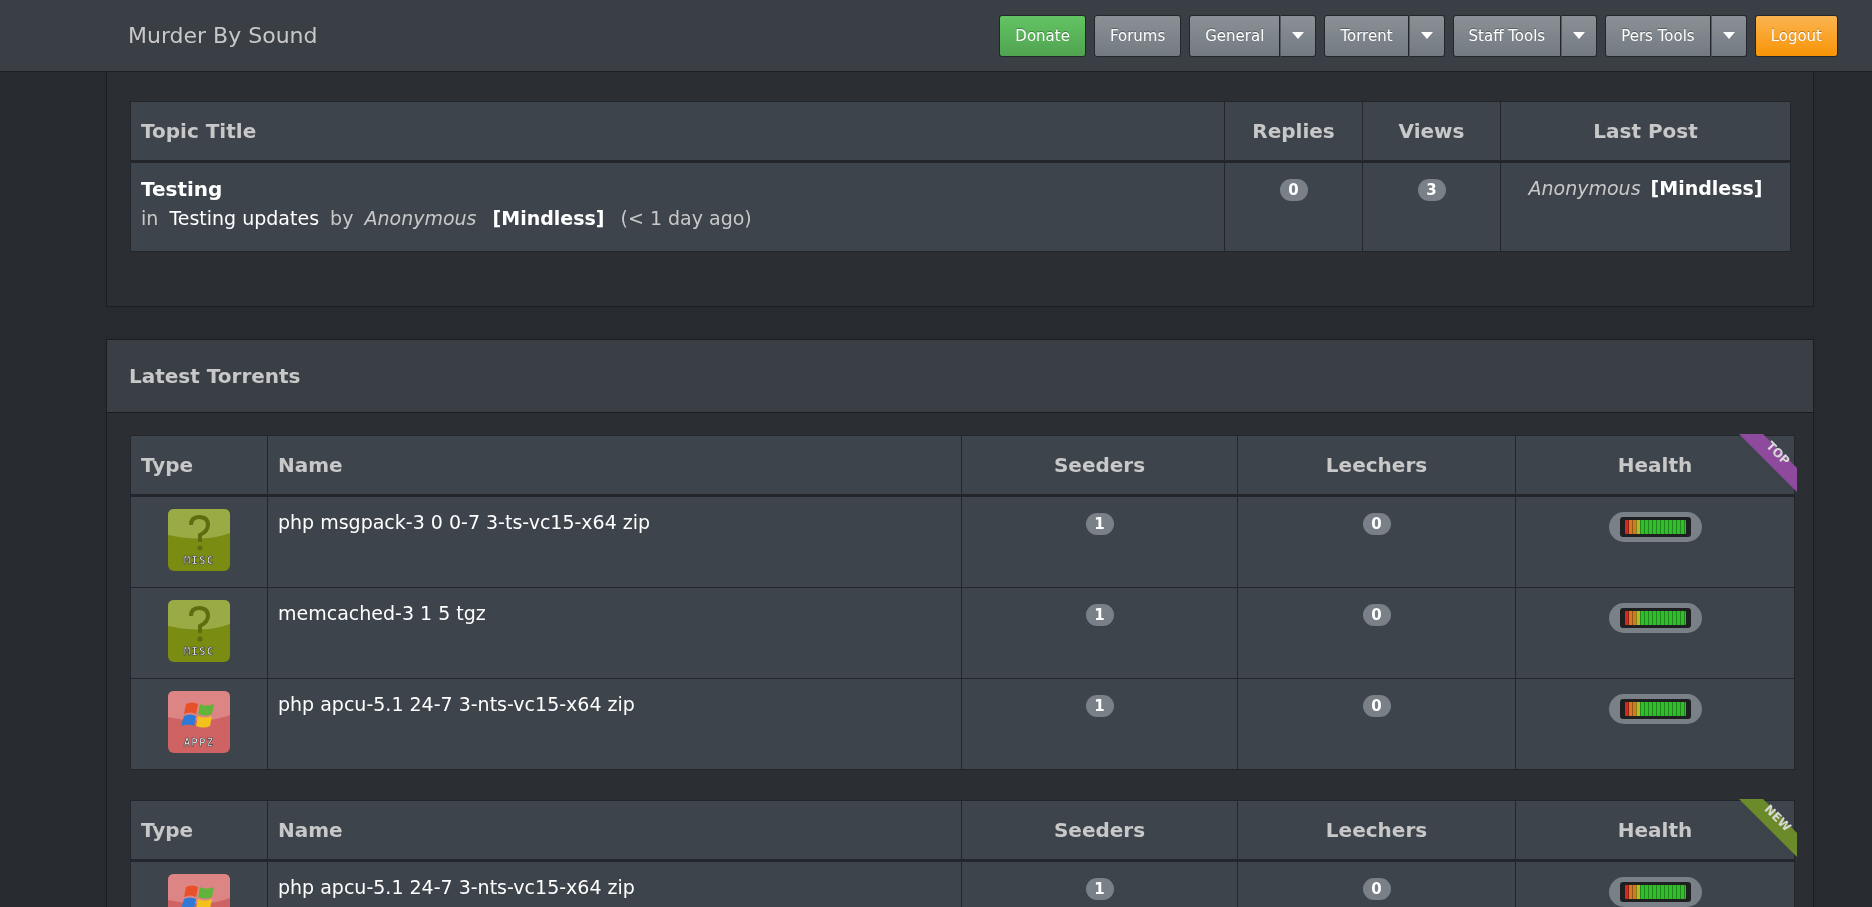 The height and width of the screenshot is (907, 1872). I want to click on panel-title: Latest Torrents, so click(215, 376).